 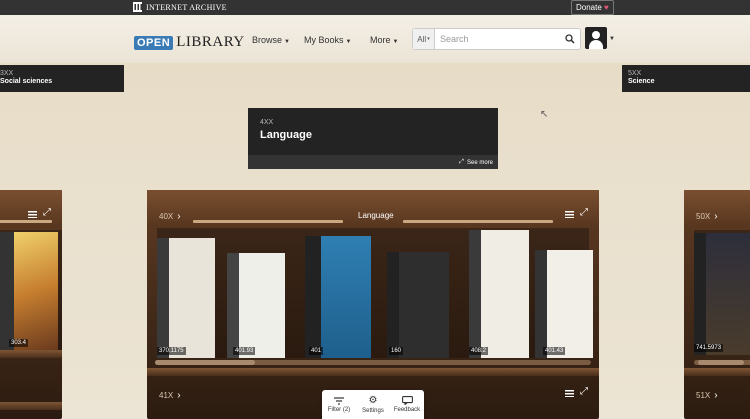 What do you see at coordinates (154, 42) in the screenshot?
I see `logo-open-text: OPEN` at bounding box center [154, 42].